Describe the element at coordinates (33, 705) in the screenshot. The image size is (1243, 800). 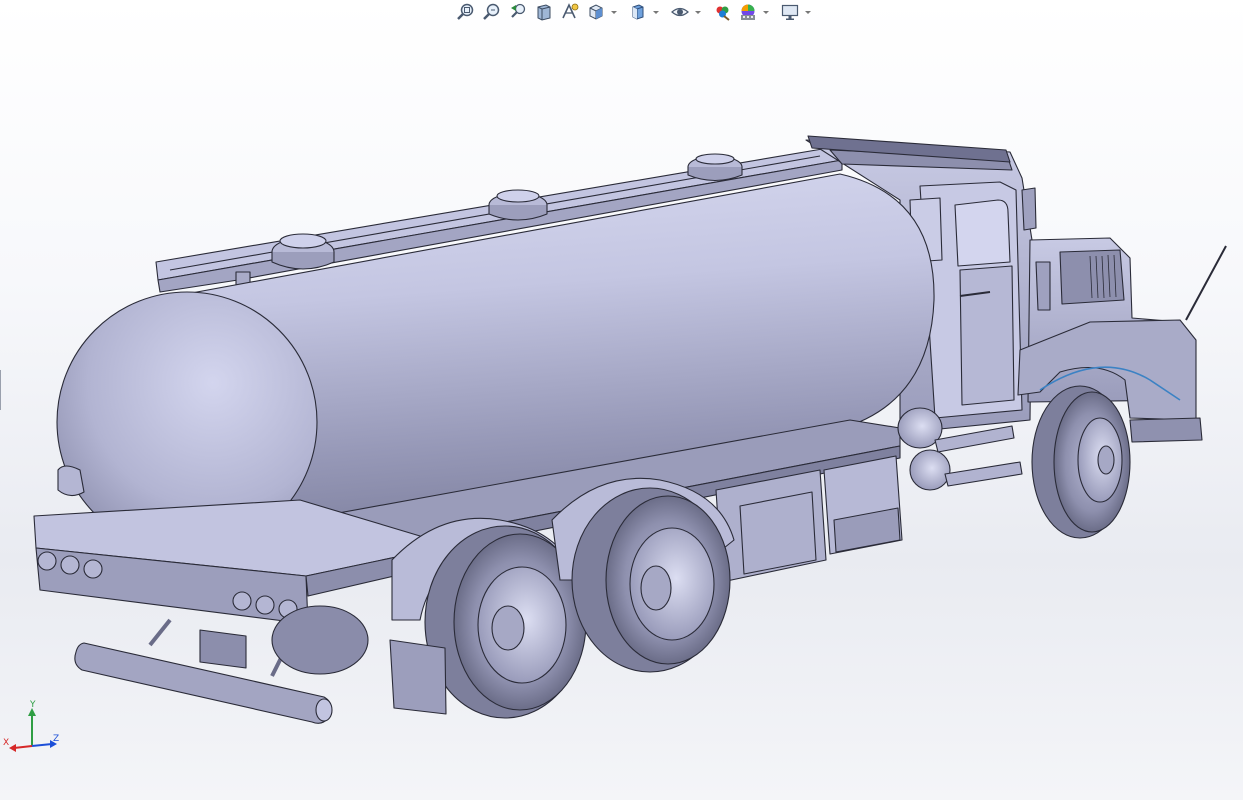
I see `triad-y-label: Y` at that location.